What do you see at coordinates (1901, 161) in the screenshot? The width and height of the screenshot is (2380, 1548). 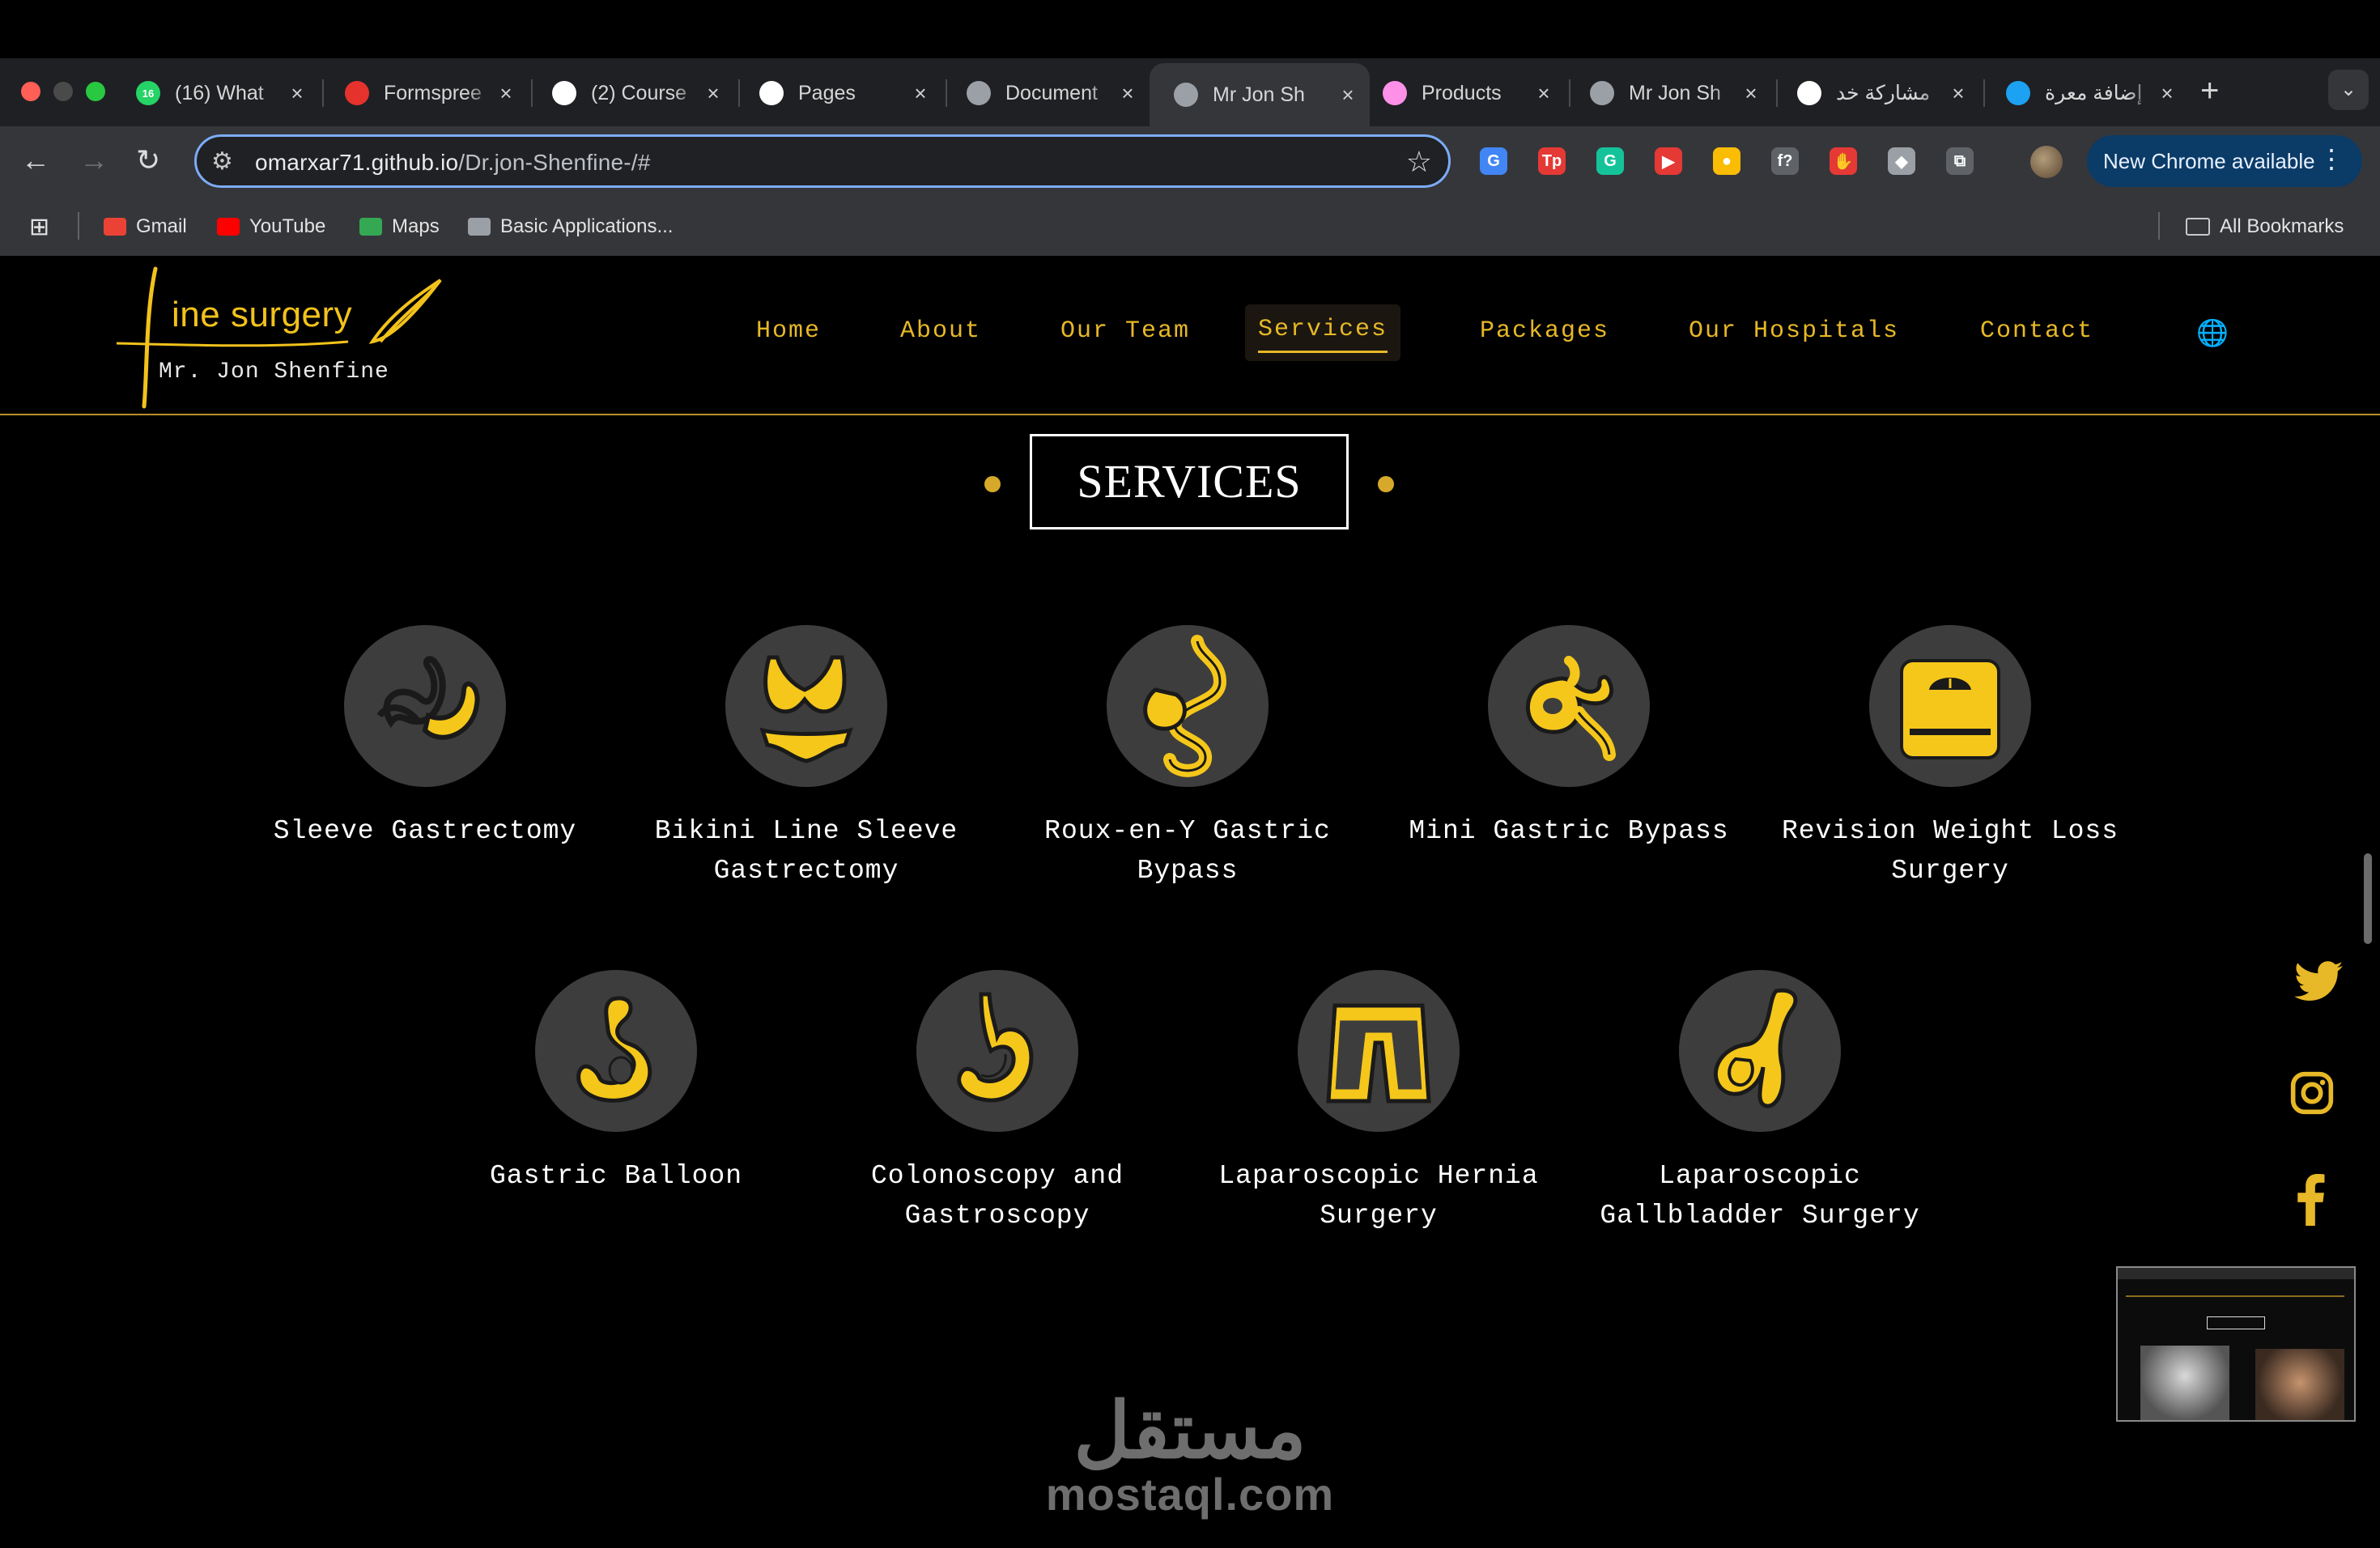 I see `shield-icon: ◆` at bounding box center [1901, 161].